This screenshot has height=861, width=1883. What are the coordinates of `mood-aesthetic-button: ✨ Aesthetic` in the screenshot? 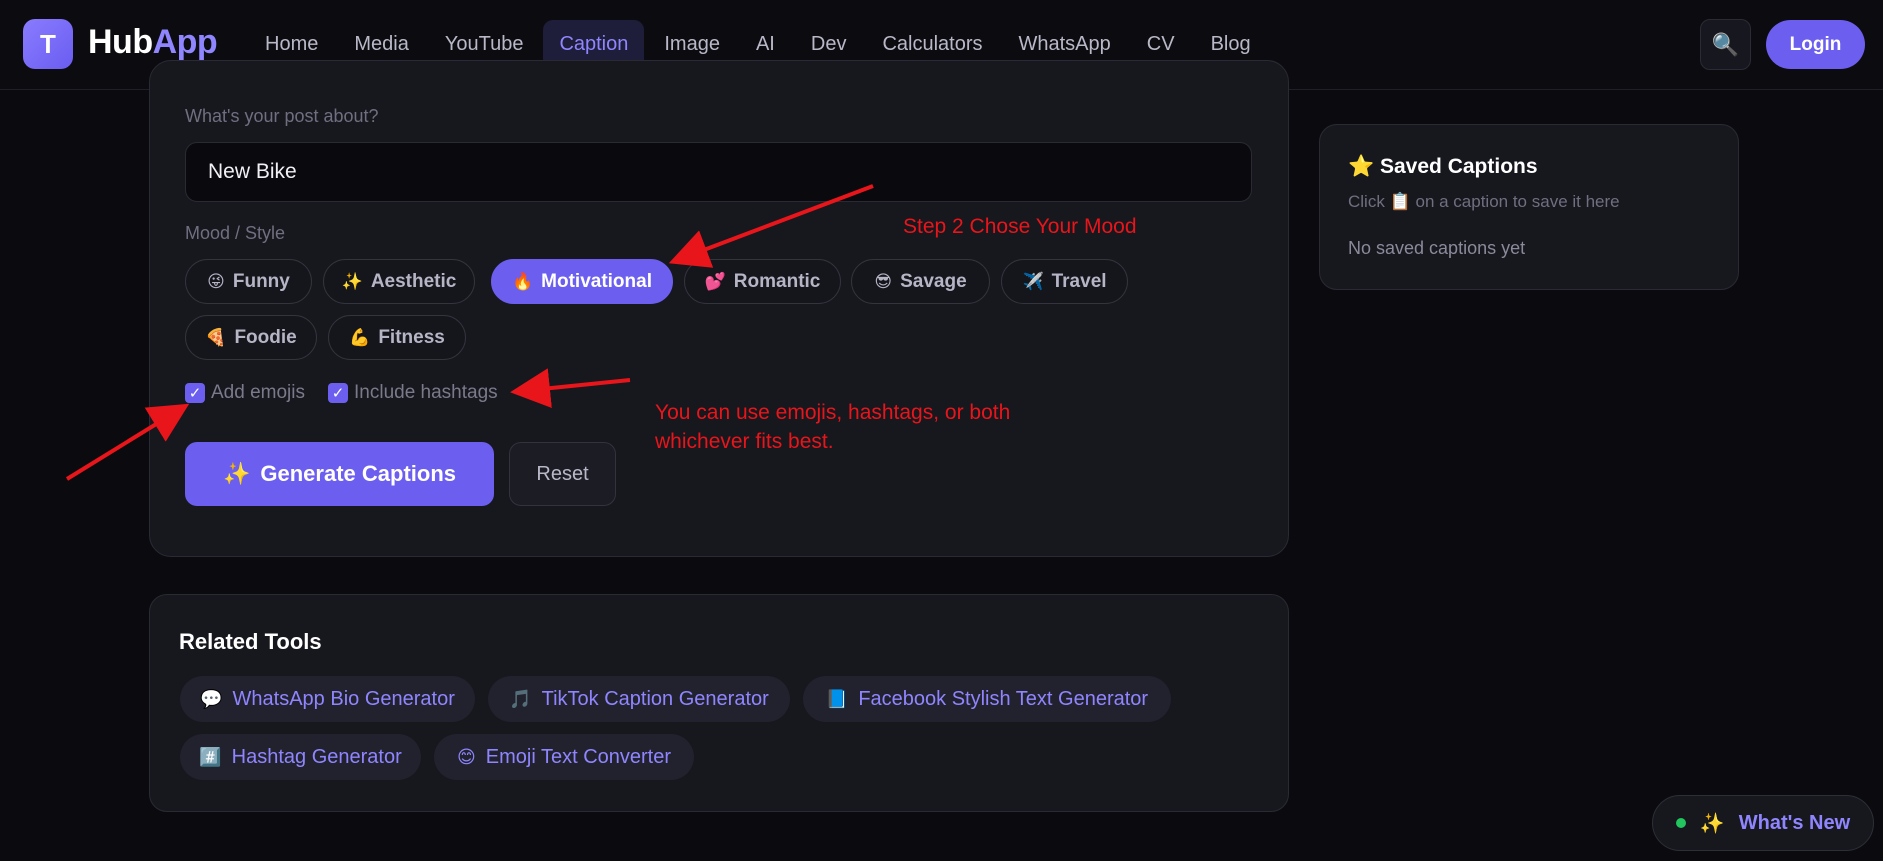 It's located at (399, 281).